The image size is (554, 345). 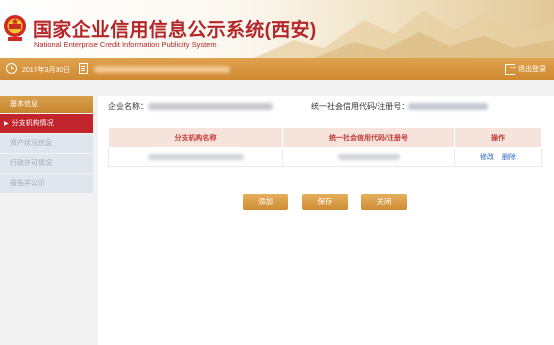 What do you see at coordinates (11, 68) in the screenshot?
I see `clock-icon` at bounding box center [11, 68].